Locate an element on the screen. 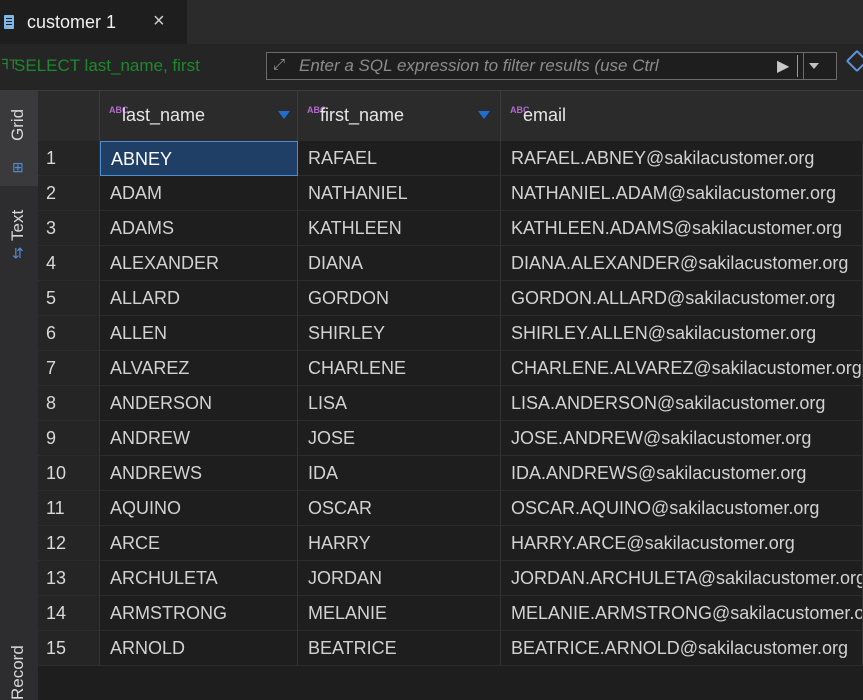  row-number: 12 is located at coordinates (69, 543).